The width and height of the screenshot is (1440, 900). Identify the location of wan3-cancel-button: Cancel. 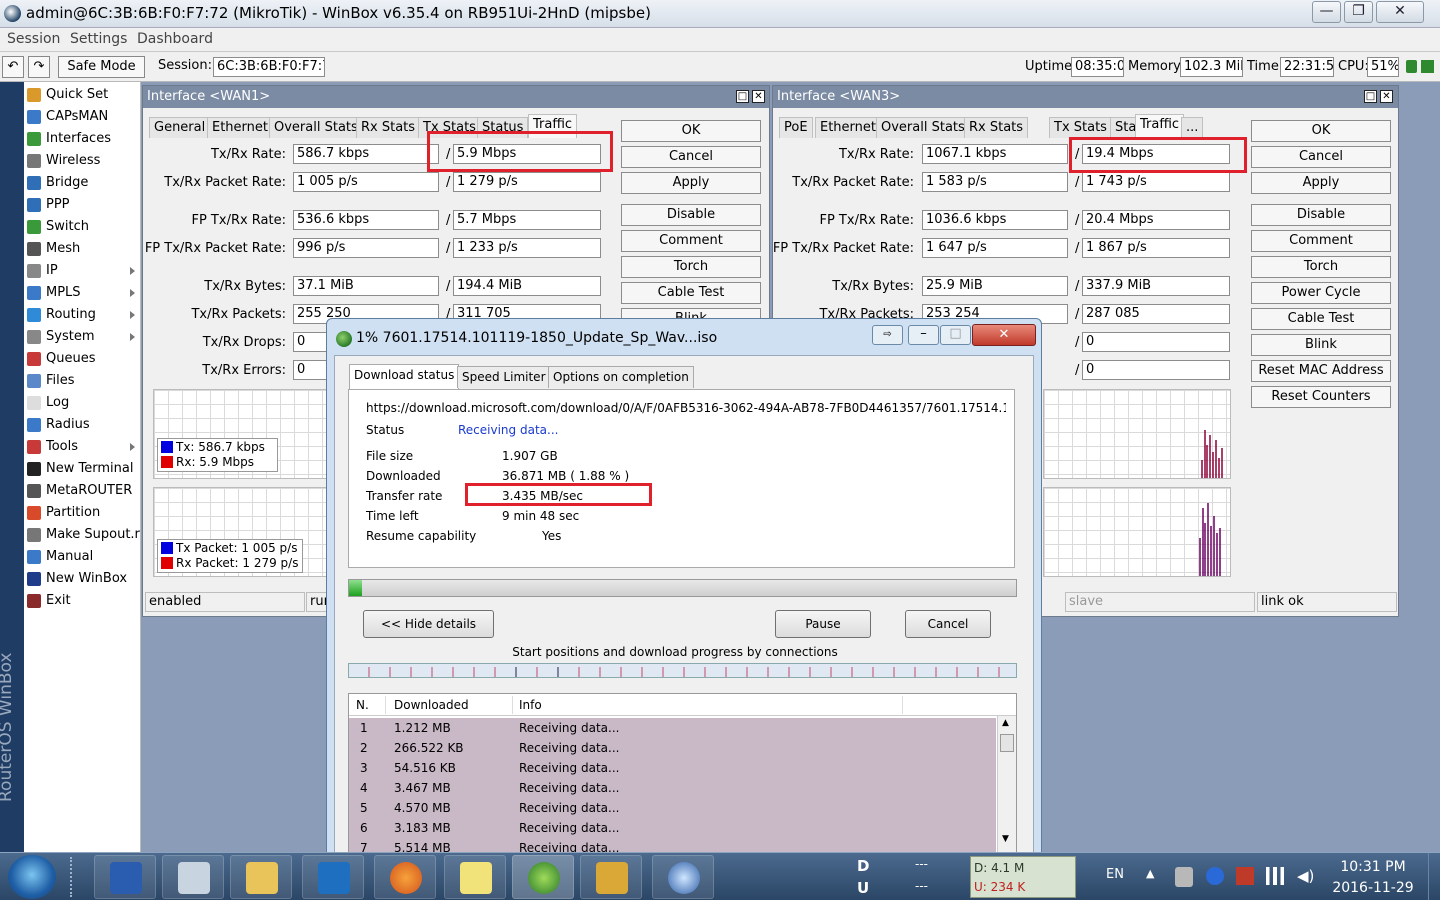
(1321, 157).